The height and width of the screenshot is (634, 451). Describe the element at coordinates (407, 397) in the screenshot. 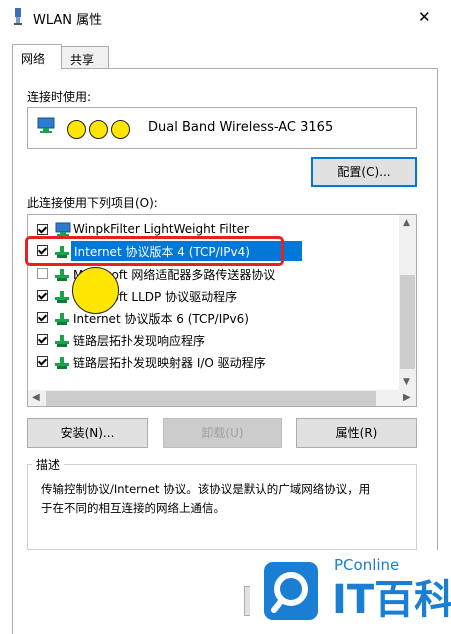

I see `scroll-right-icon: ▶` at that location.